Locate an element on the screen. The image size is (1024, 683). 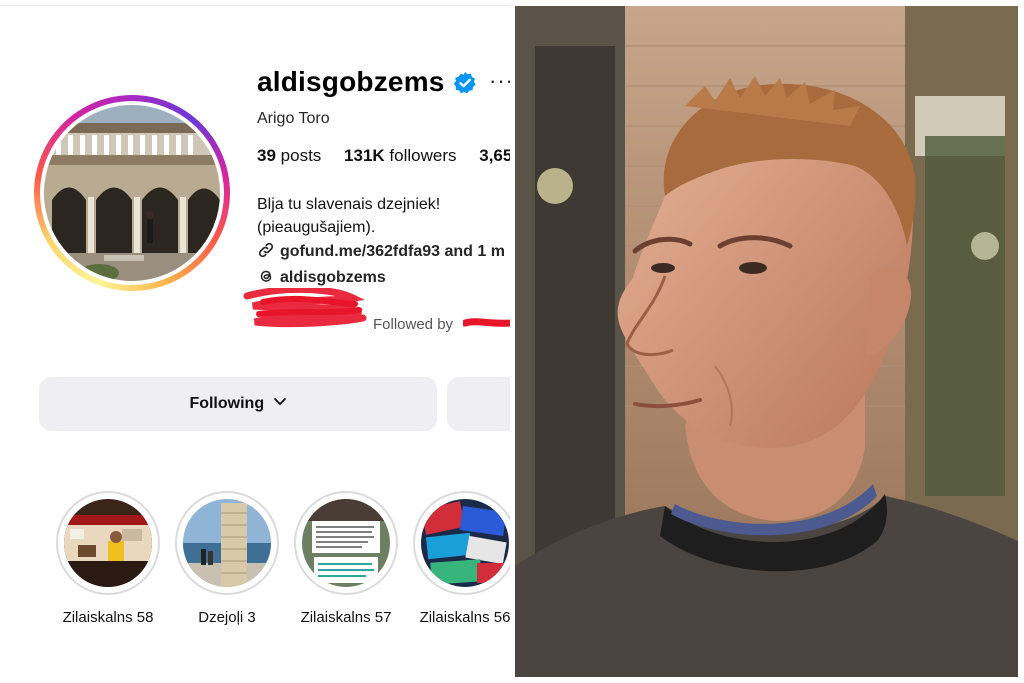
profile-avatar is located at coordinates (132, 193).